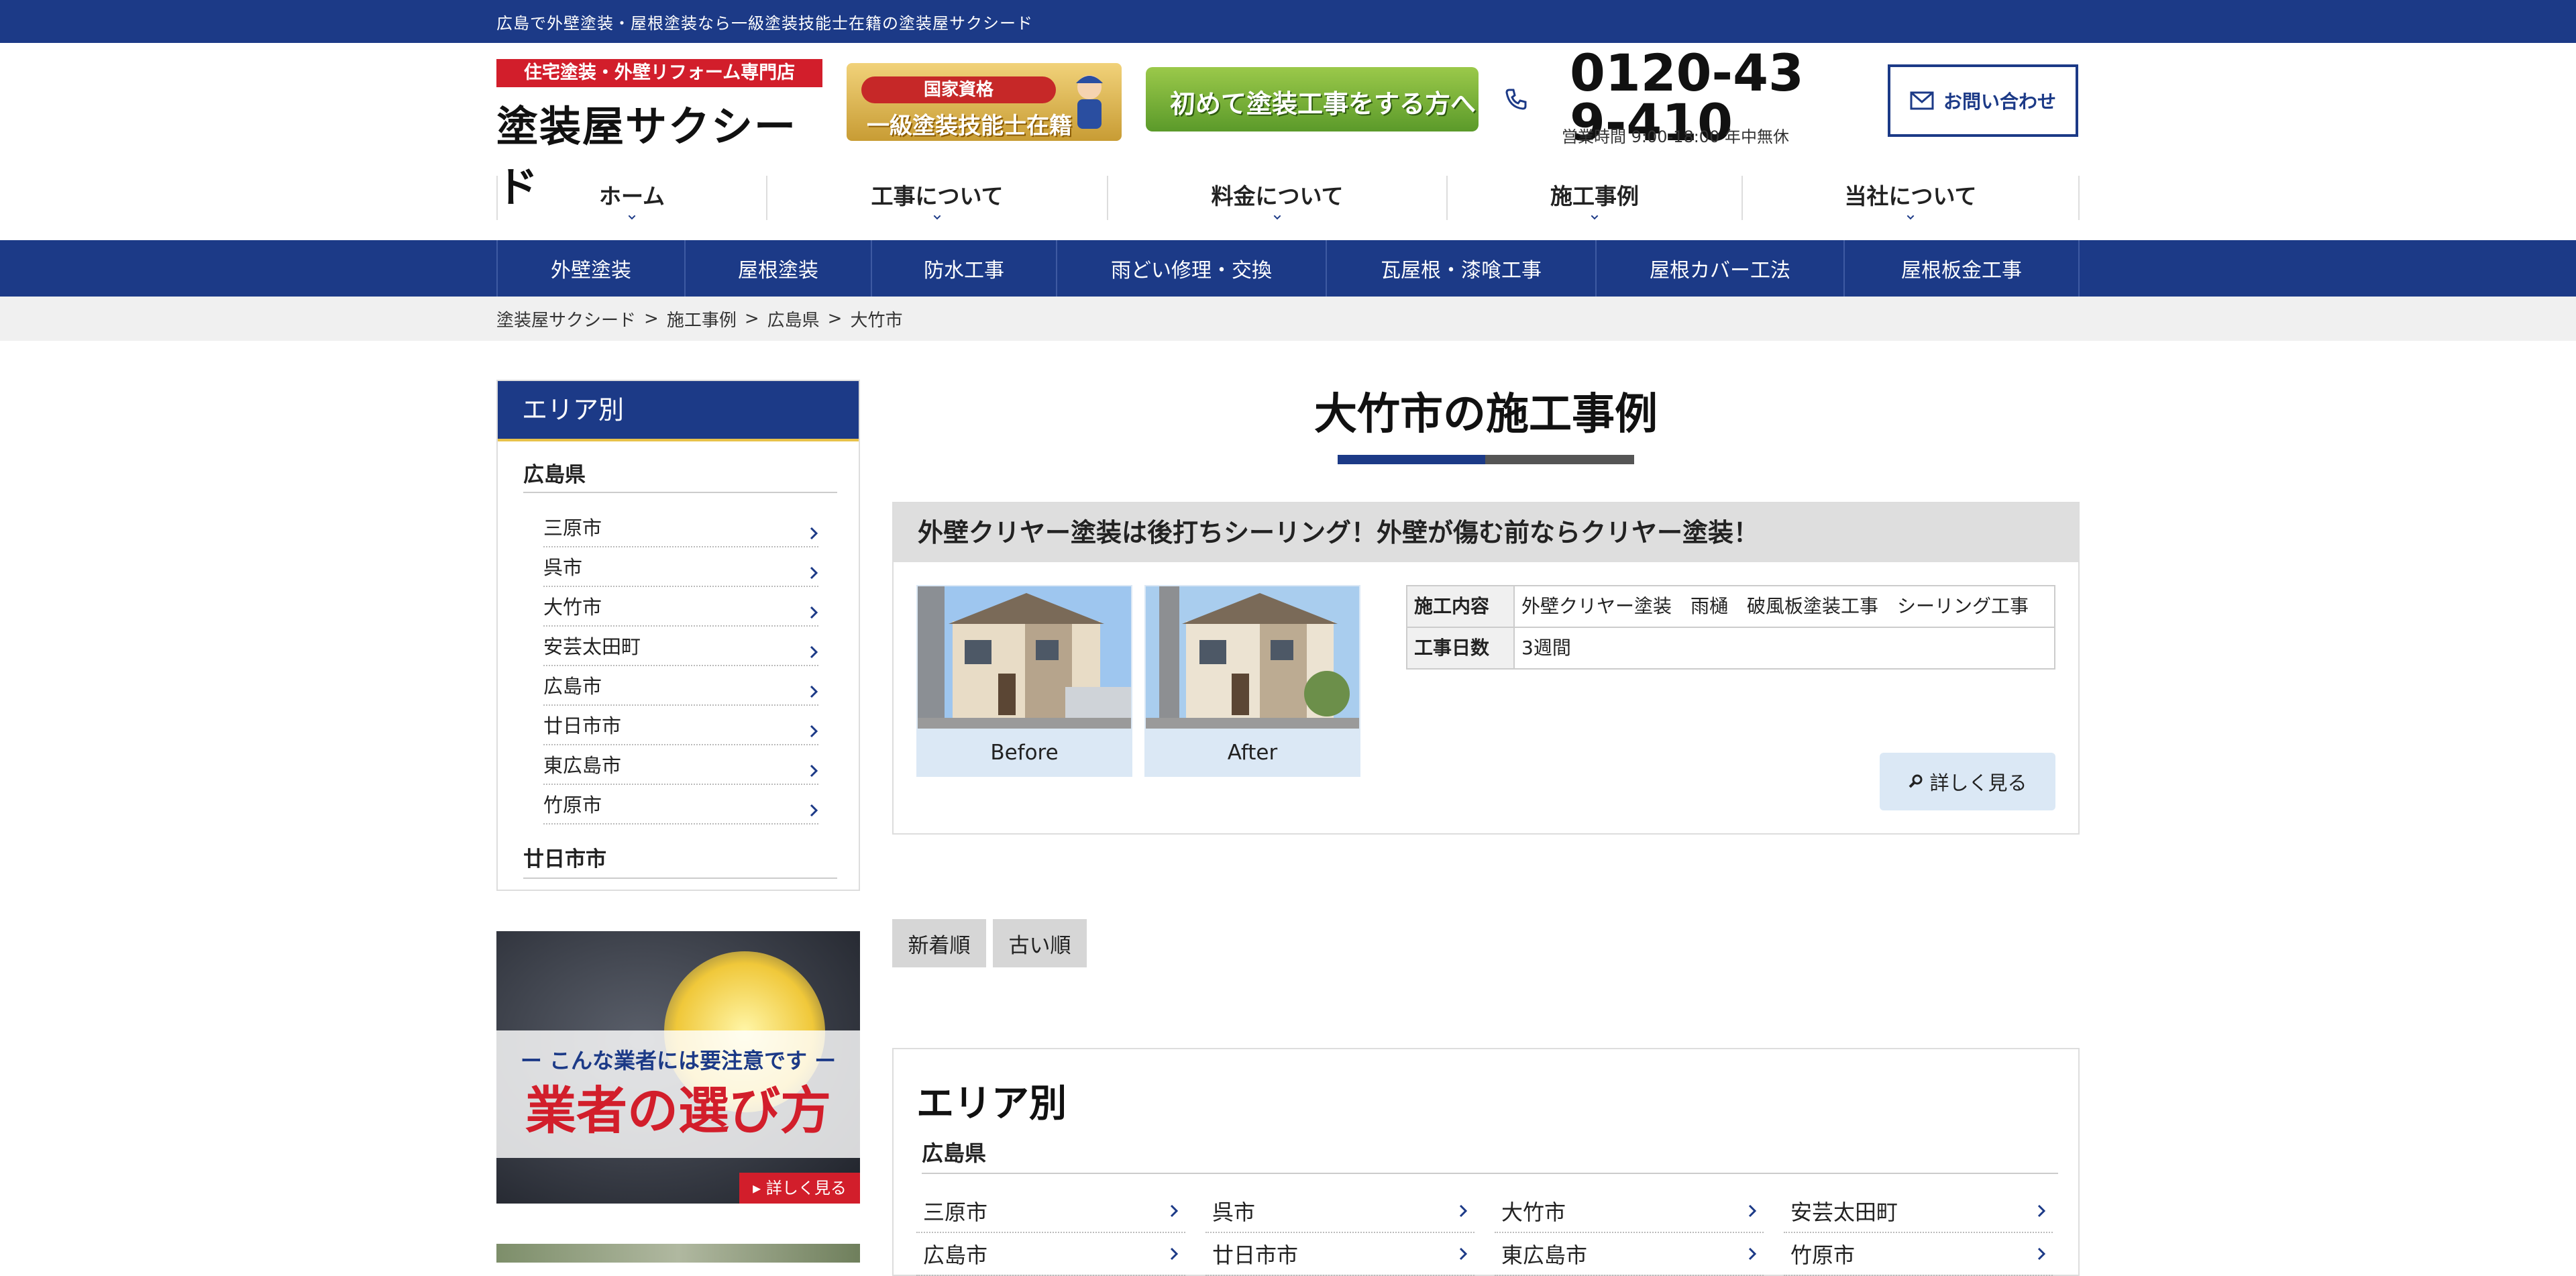  I want to click on contact-button-label: お問い合わせ, so click(1999, 102).